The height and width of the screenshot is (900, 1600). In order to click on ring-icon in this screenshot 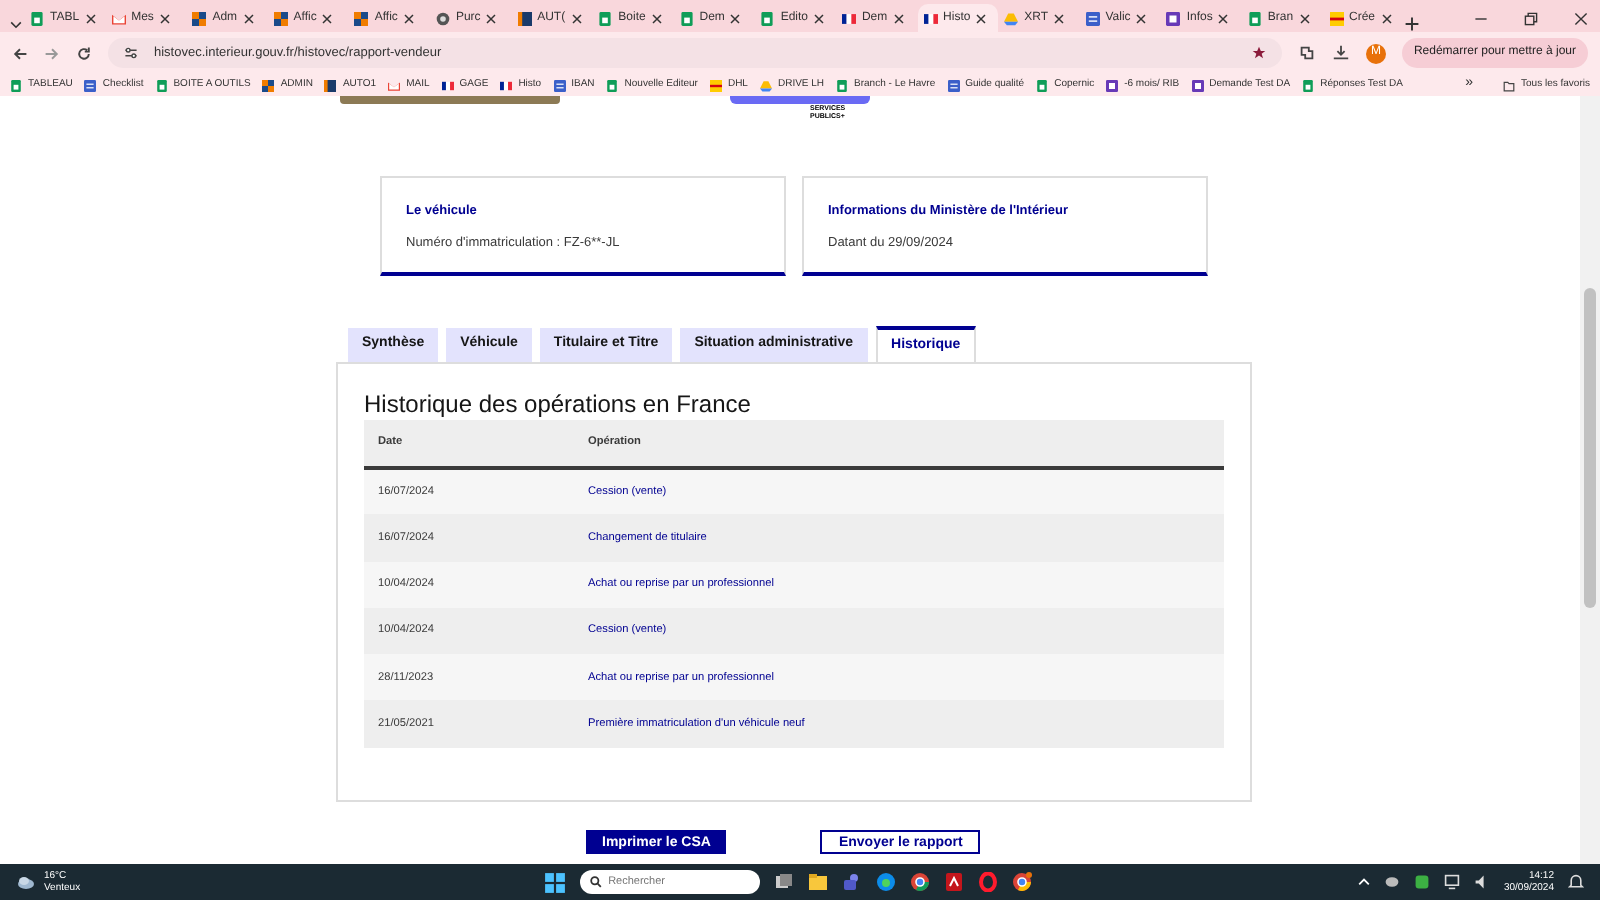, I will do `click(988, 882)`.